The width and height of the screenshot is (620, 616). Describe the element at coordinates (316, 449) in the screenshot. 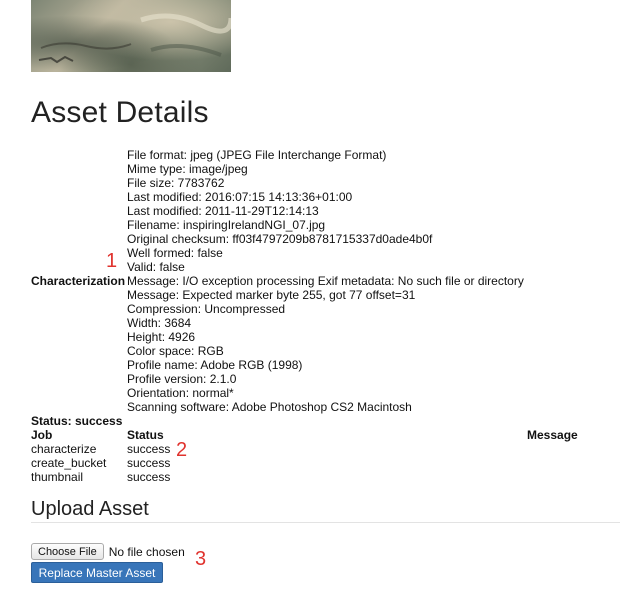

I see `table-row: characterize success` at that location.